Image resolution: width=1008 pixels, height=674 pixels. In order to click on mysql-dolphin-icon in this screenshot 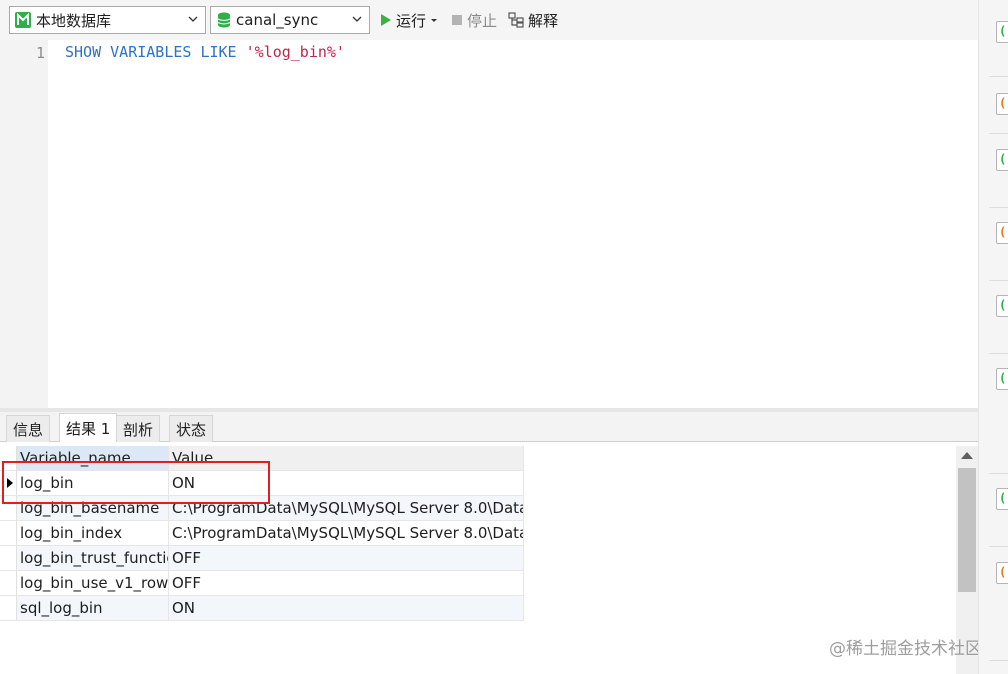, I will do `click(23, 20)`.